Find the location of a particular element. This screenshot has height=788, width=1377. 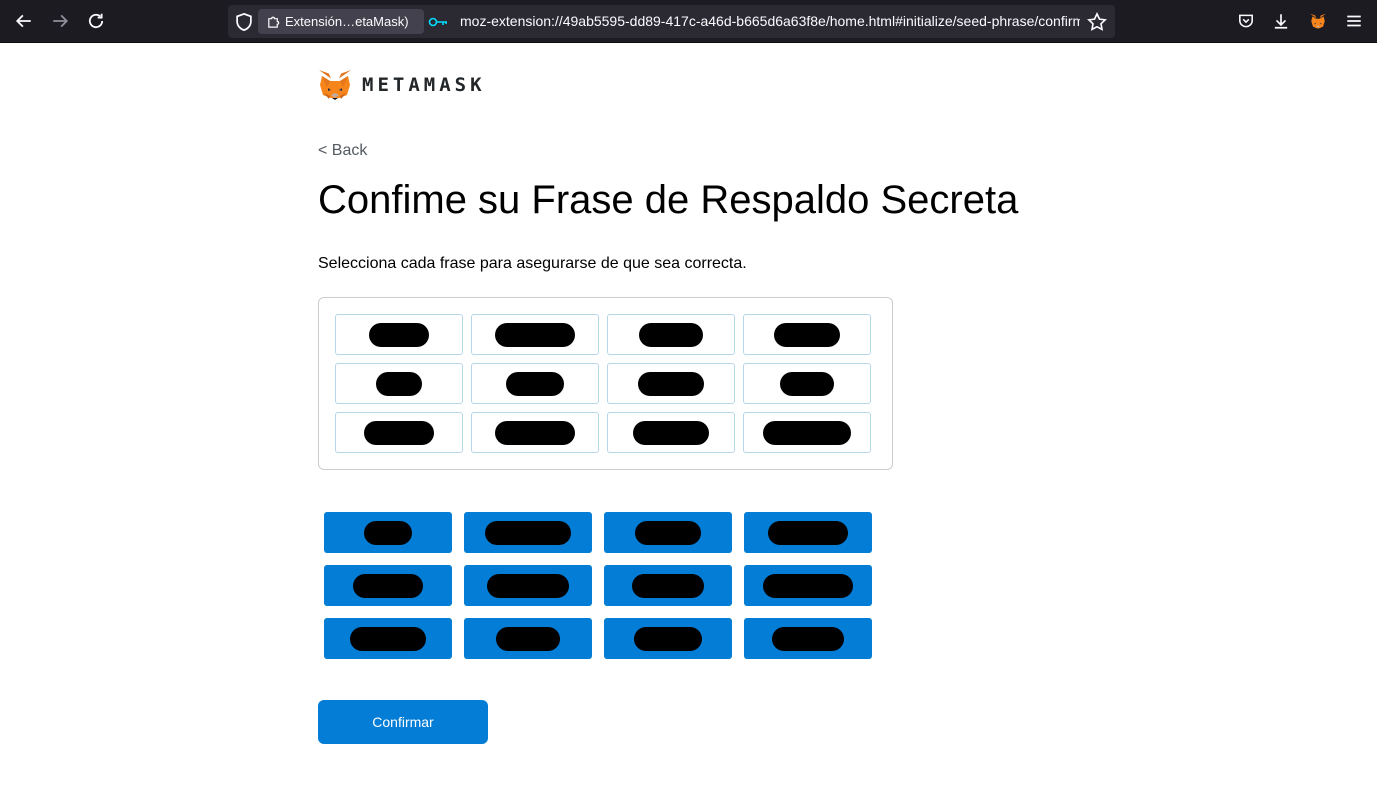

shield-icon is located at coordinates (244, 22).